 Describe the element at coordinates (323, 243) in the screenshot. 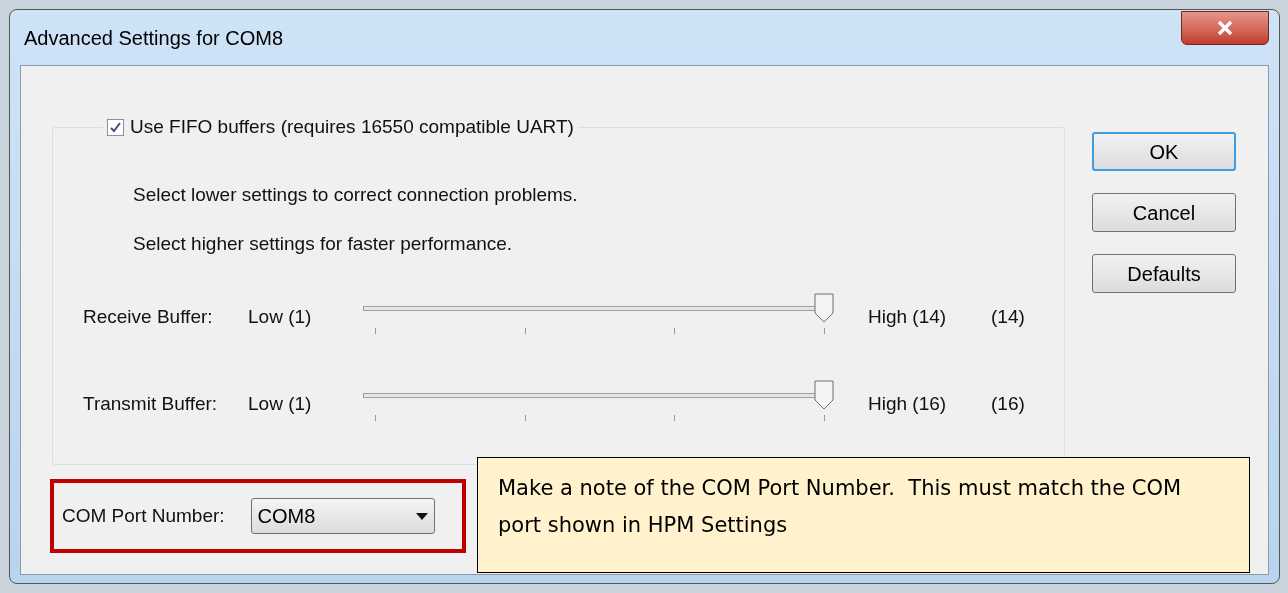

I see `hint-text: Select higher settings for faster performance.` at that location.